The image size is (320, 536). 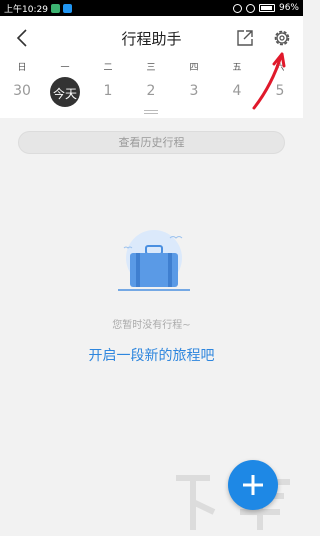 I want to click on status-time: 上午10:29, so click(x=26, y=9).